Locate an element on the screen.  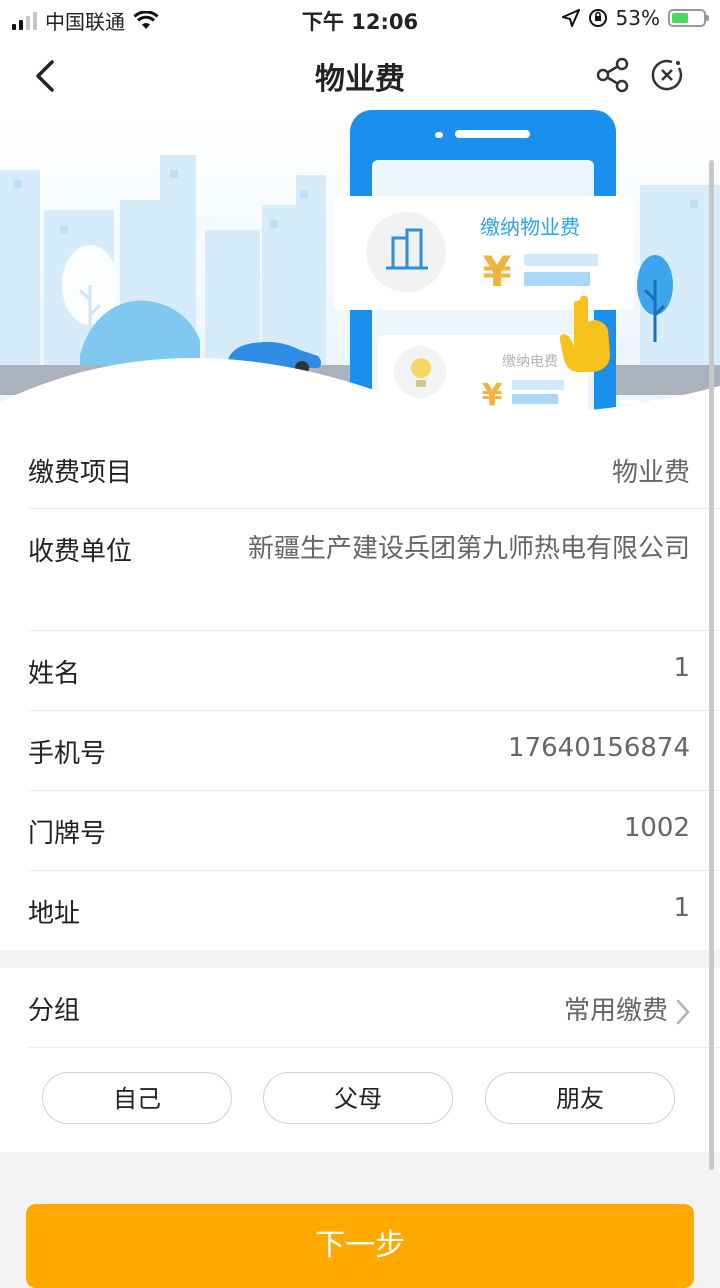
detail-value: 17640156874 is located at coordinates (599, 748).